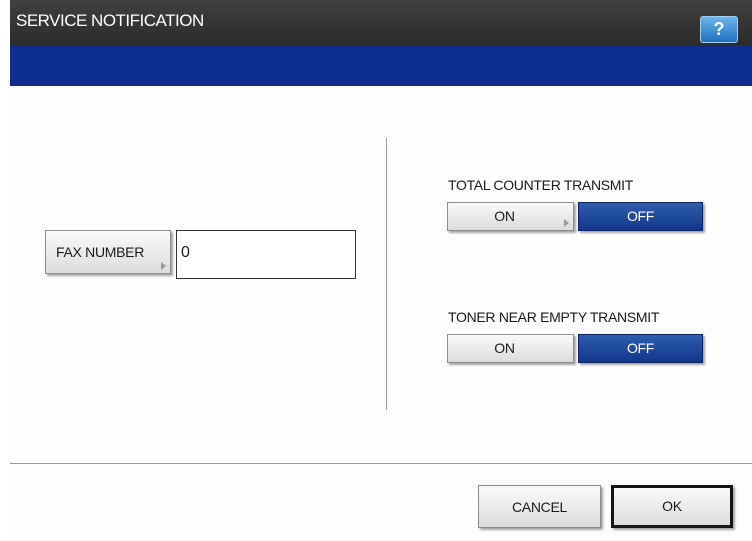 This screenshot has width=752, height=541. I want to click on cancel-button: CANCEL, so click(539, 506).